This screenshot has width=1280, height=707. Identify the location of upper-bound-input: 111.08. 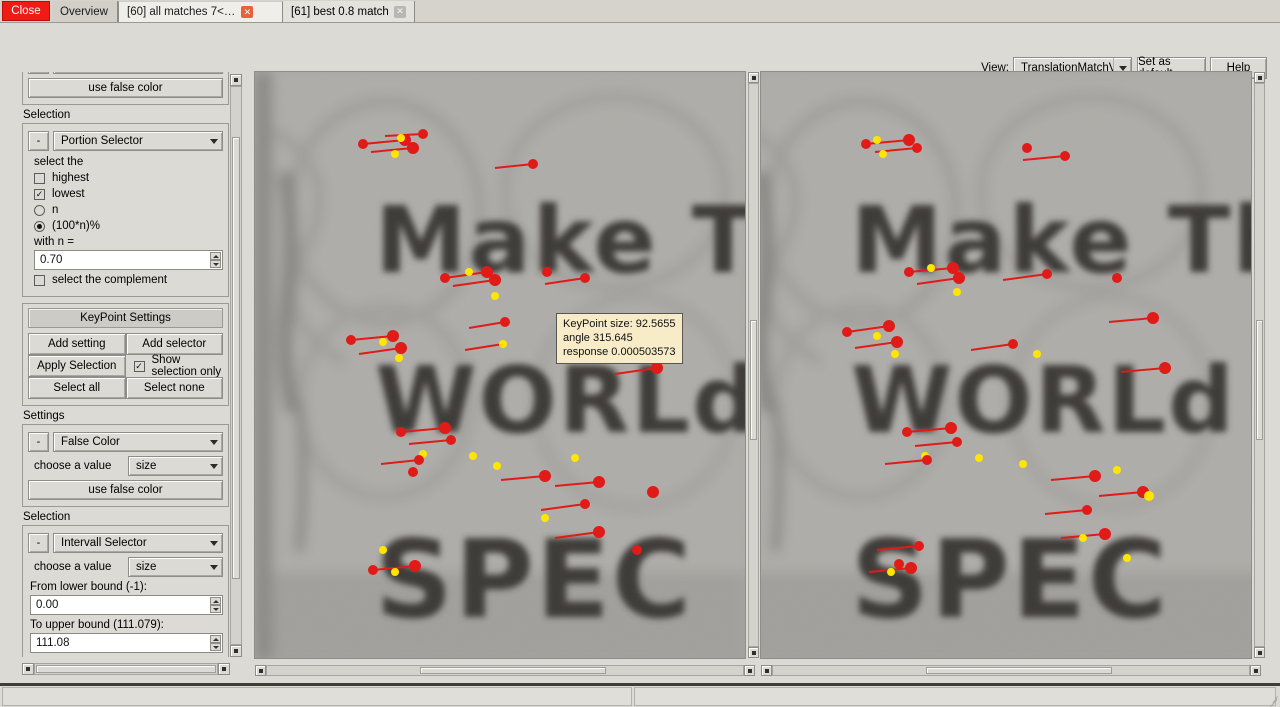
(126, 643).